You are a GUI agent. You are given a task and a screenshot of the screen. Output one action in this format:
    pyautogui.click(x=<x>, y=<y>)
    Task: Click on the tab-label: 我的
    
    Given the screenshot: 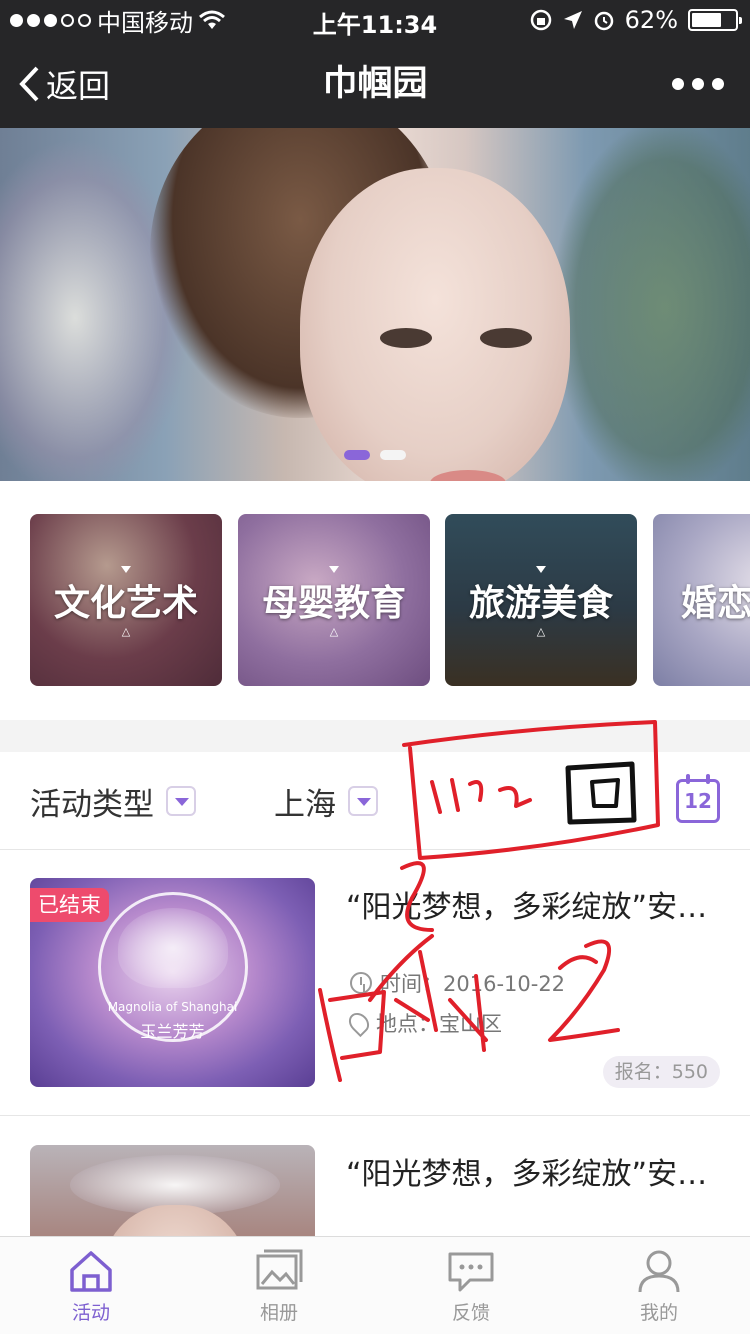 What is the action you would take?
    pyautogui.click(x=658, y=1312)
    